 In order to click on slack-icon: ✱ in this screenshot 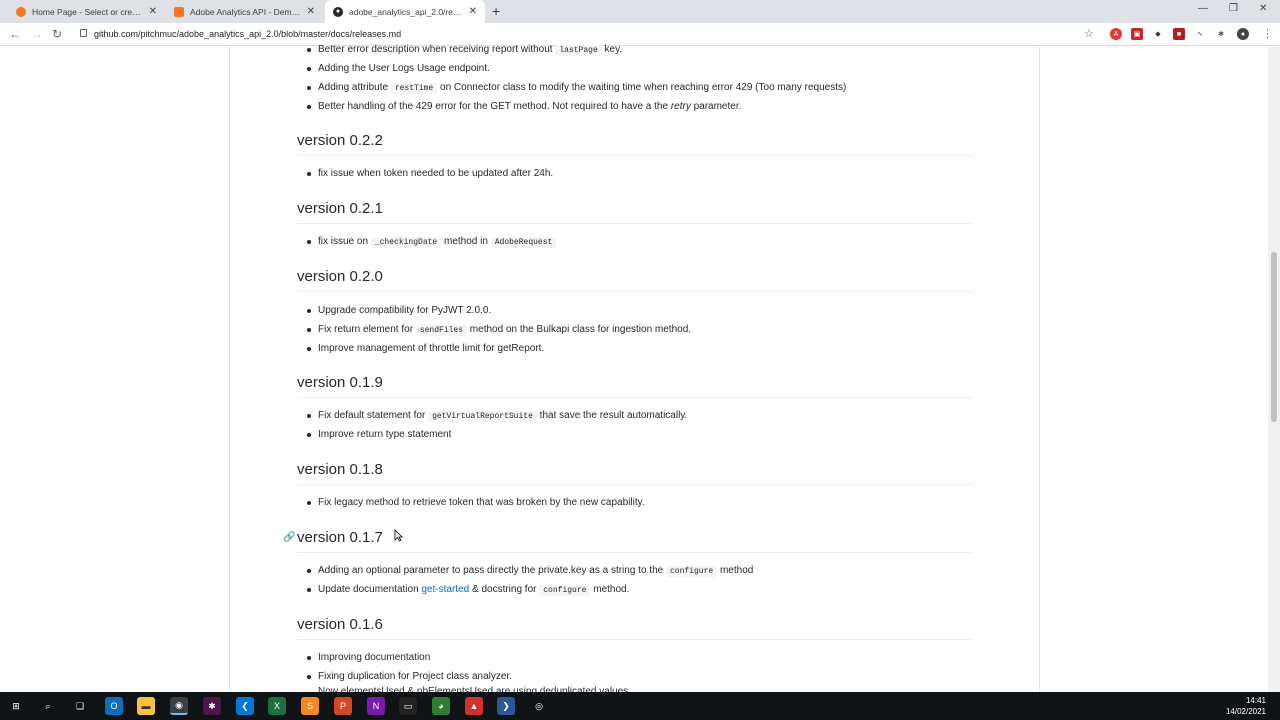, I will do `click(212, 706)`.